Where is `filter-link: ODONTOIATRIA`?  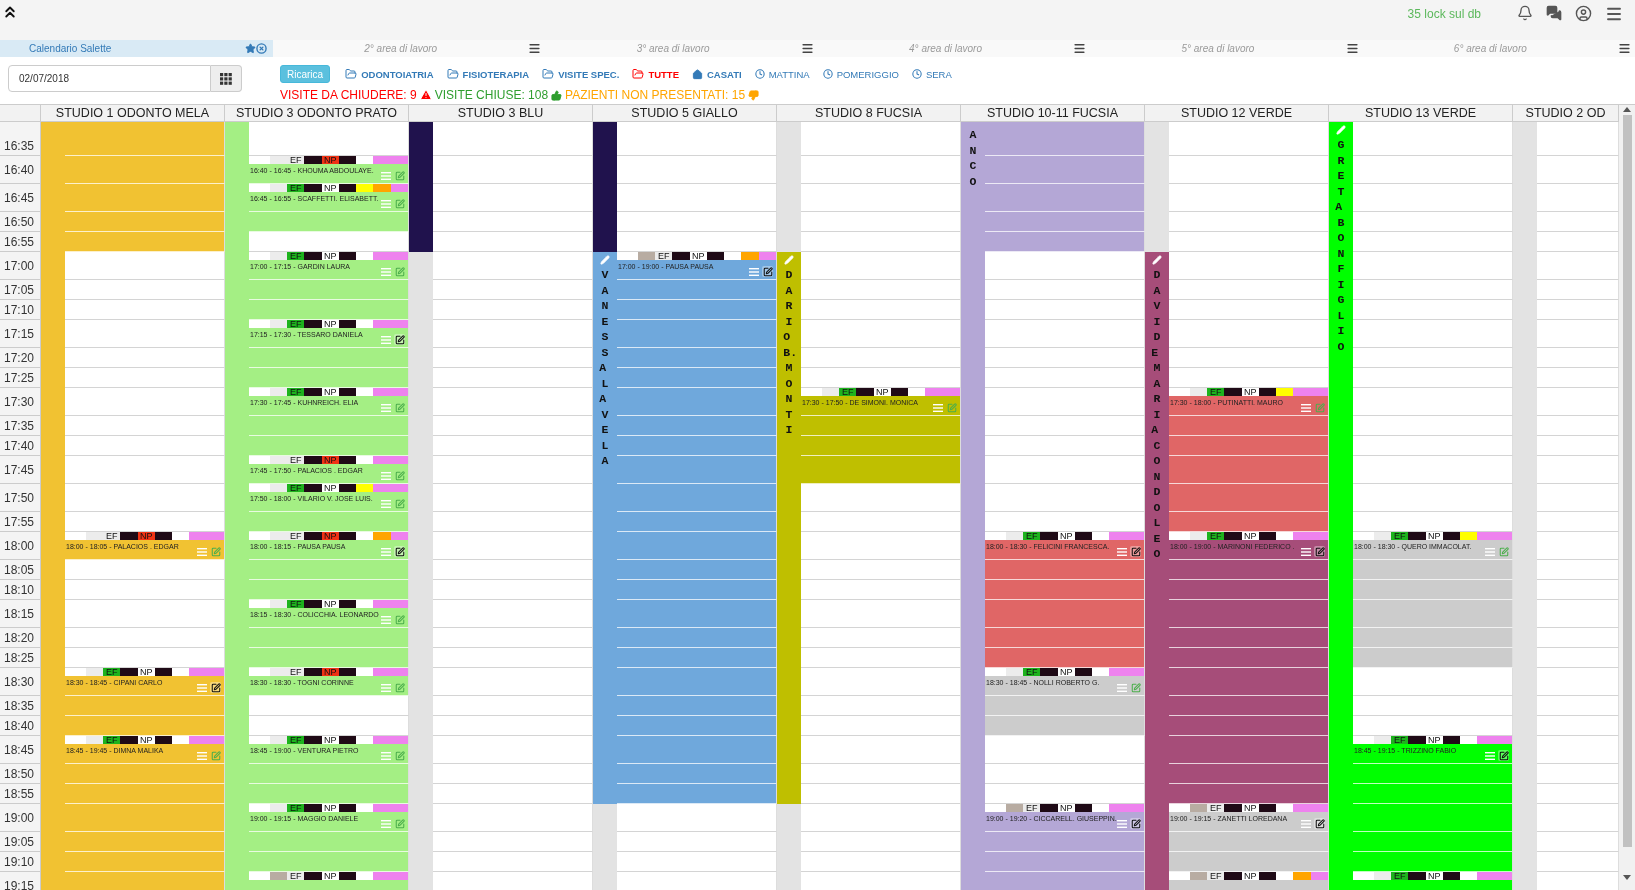 filter-link: ODONTOIATRIA is located at coordinates (389, 74).